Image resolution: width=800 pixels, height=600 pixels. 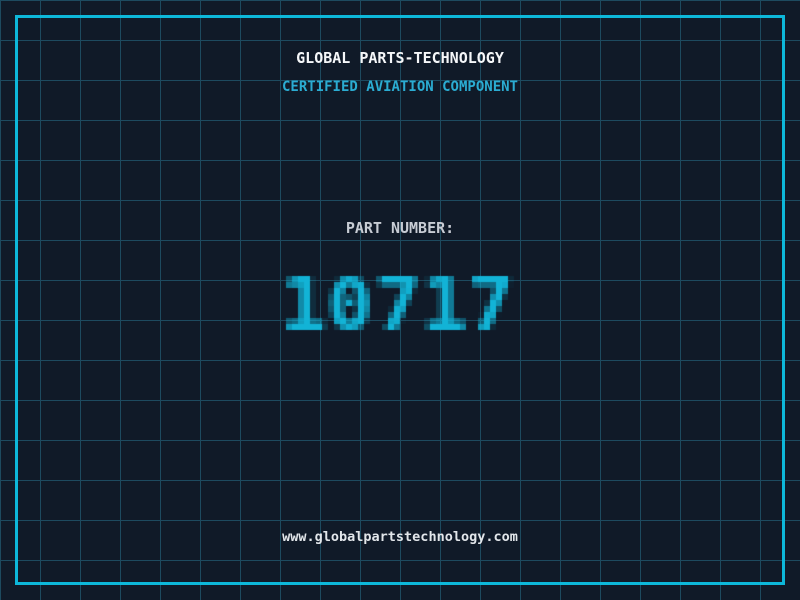 I want to click on part-number-canvas, so click(x=400, y=300).